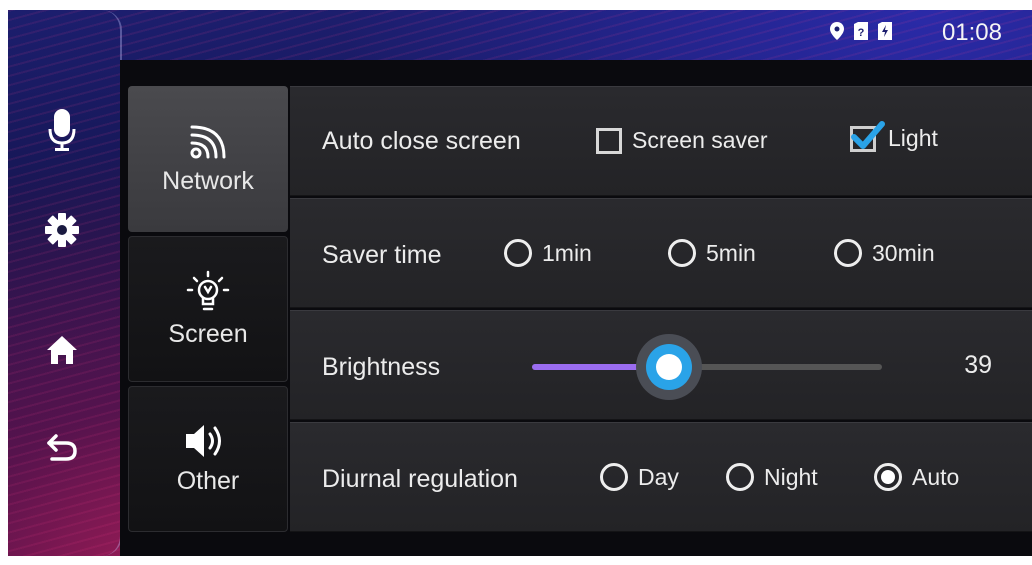 Image resolution: width=1032 pixels, height=565 pixels. Describe the element at coordinates (885, 31) in the screenshot. I see `sim2-icon` at that location.